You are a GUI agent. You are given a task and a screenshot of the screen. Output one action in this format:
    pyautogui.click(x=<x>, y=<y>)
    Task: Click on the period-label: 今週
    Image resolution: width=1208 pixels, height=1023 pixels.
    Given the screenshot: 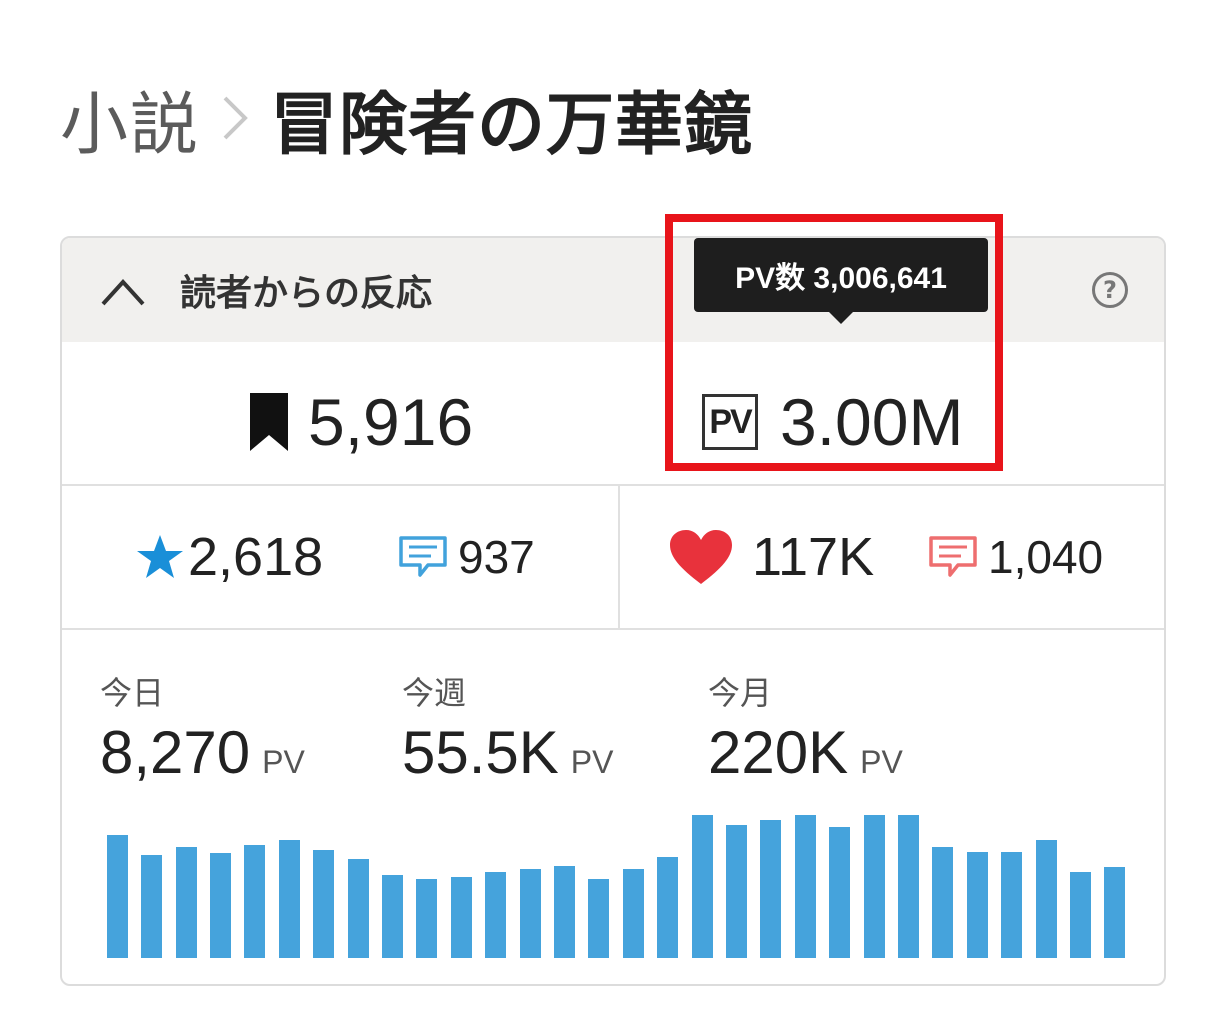 What is the action you would take?
    pyautogui.click(x=434, y=693)
    